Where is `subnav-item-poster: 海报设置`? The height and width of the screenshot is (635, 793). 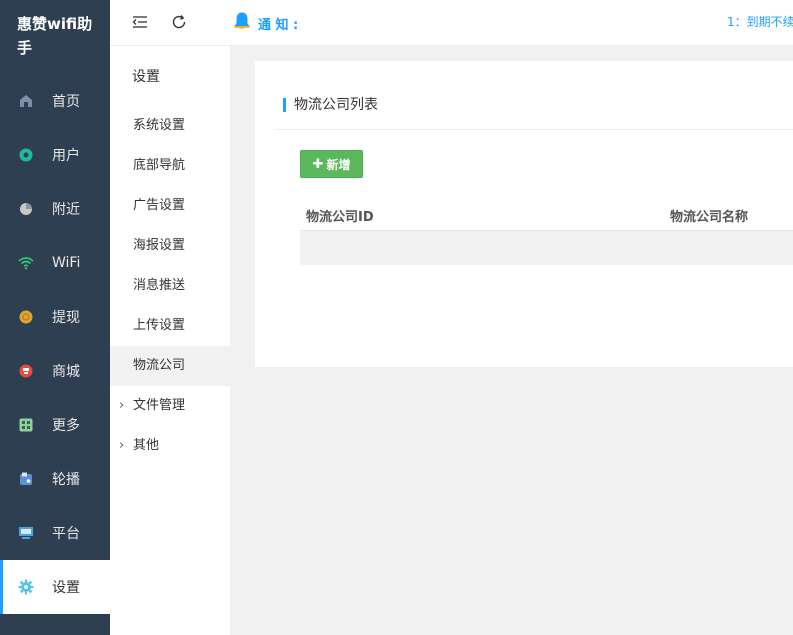 subnav-item-poster: 海报设置 is located at coordinates (170, 246).